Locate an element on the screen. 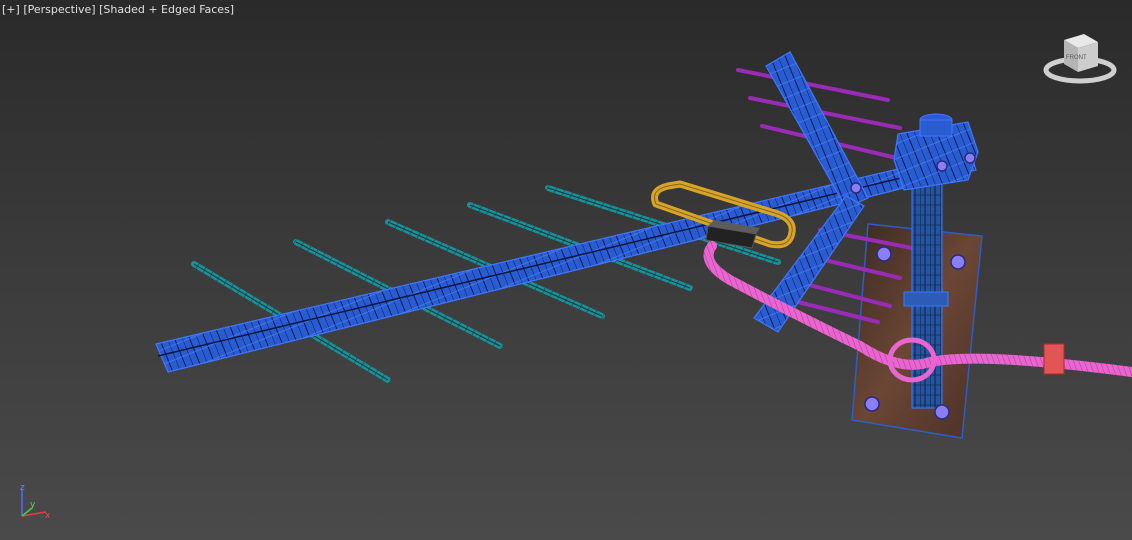 The height and width of the screenshot is (540, 1132). cable-clip is located at coordinates (1054, 359).